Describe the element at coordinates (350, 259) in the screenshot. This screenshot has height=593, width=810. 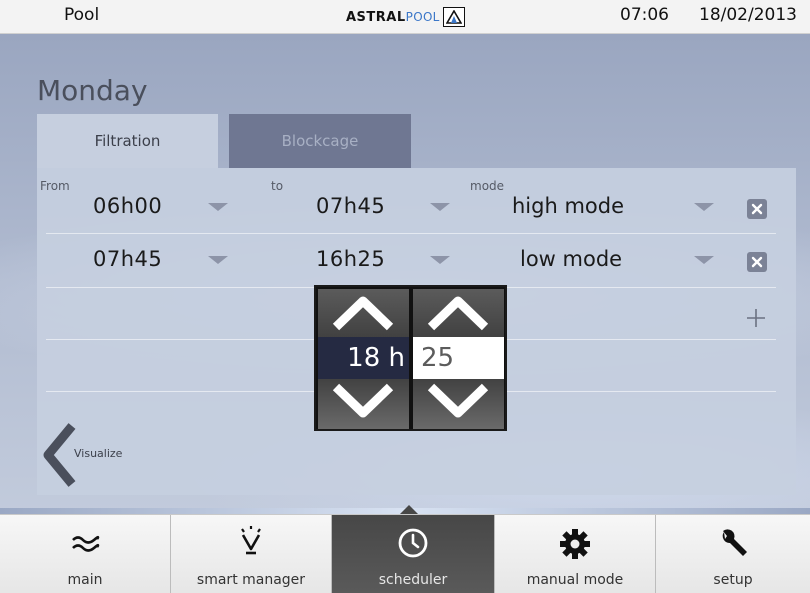
I see `row2-to-value: 16h25` at that location.